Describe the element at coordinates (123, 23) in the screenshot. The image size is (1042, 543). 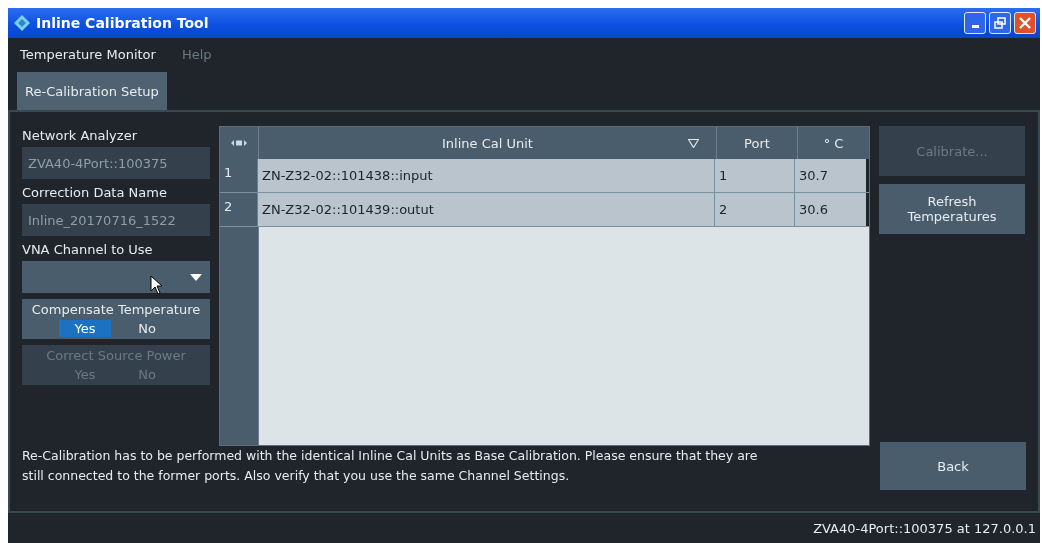
I see `window-title: Inline Calibration Tool` at that location.